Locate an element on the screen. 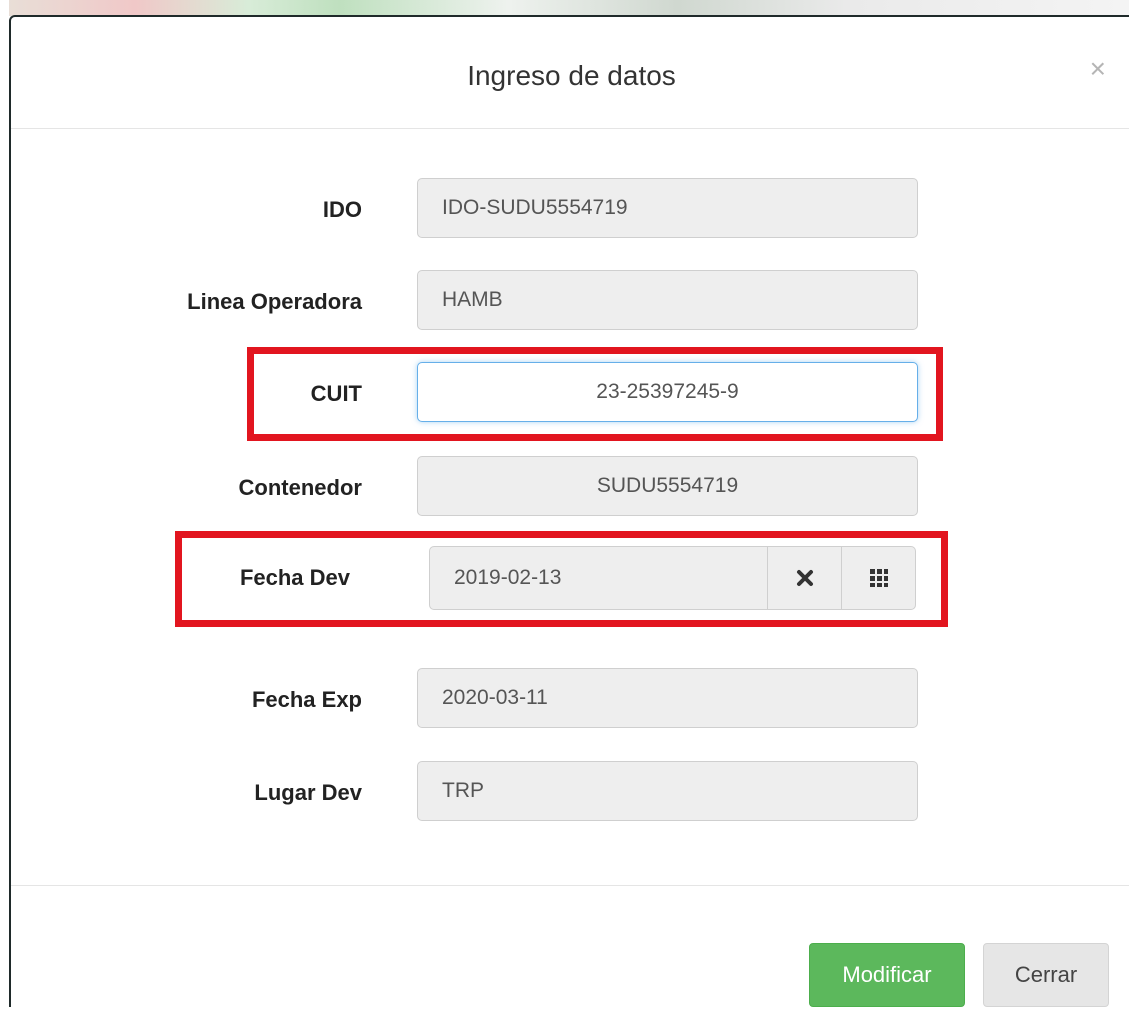  ido-label: IDO is located at coordinates (342, 209).